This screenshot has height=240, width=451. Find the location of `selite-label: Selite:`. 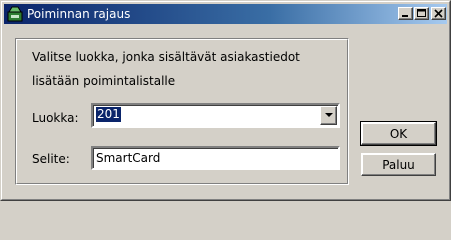

selite-label: Selite: is located at coordinates (51, 159).